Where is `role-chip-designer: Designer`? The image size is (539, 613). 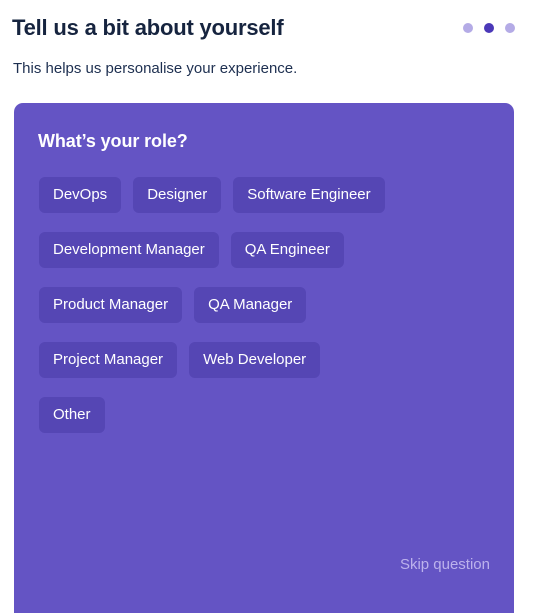
role-chip-designer: Designer is located at coordinates (177, 195).